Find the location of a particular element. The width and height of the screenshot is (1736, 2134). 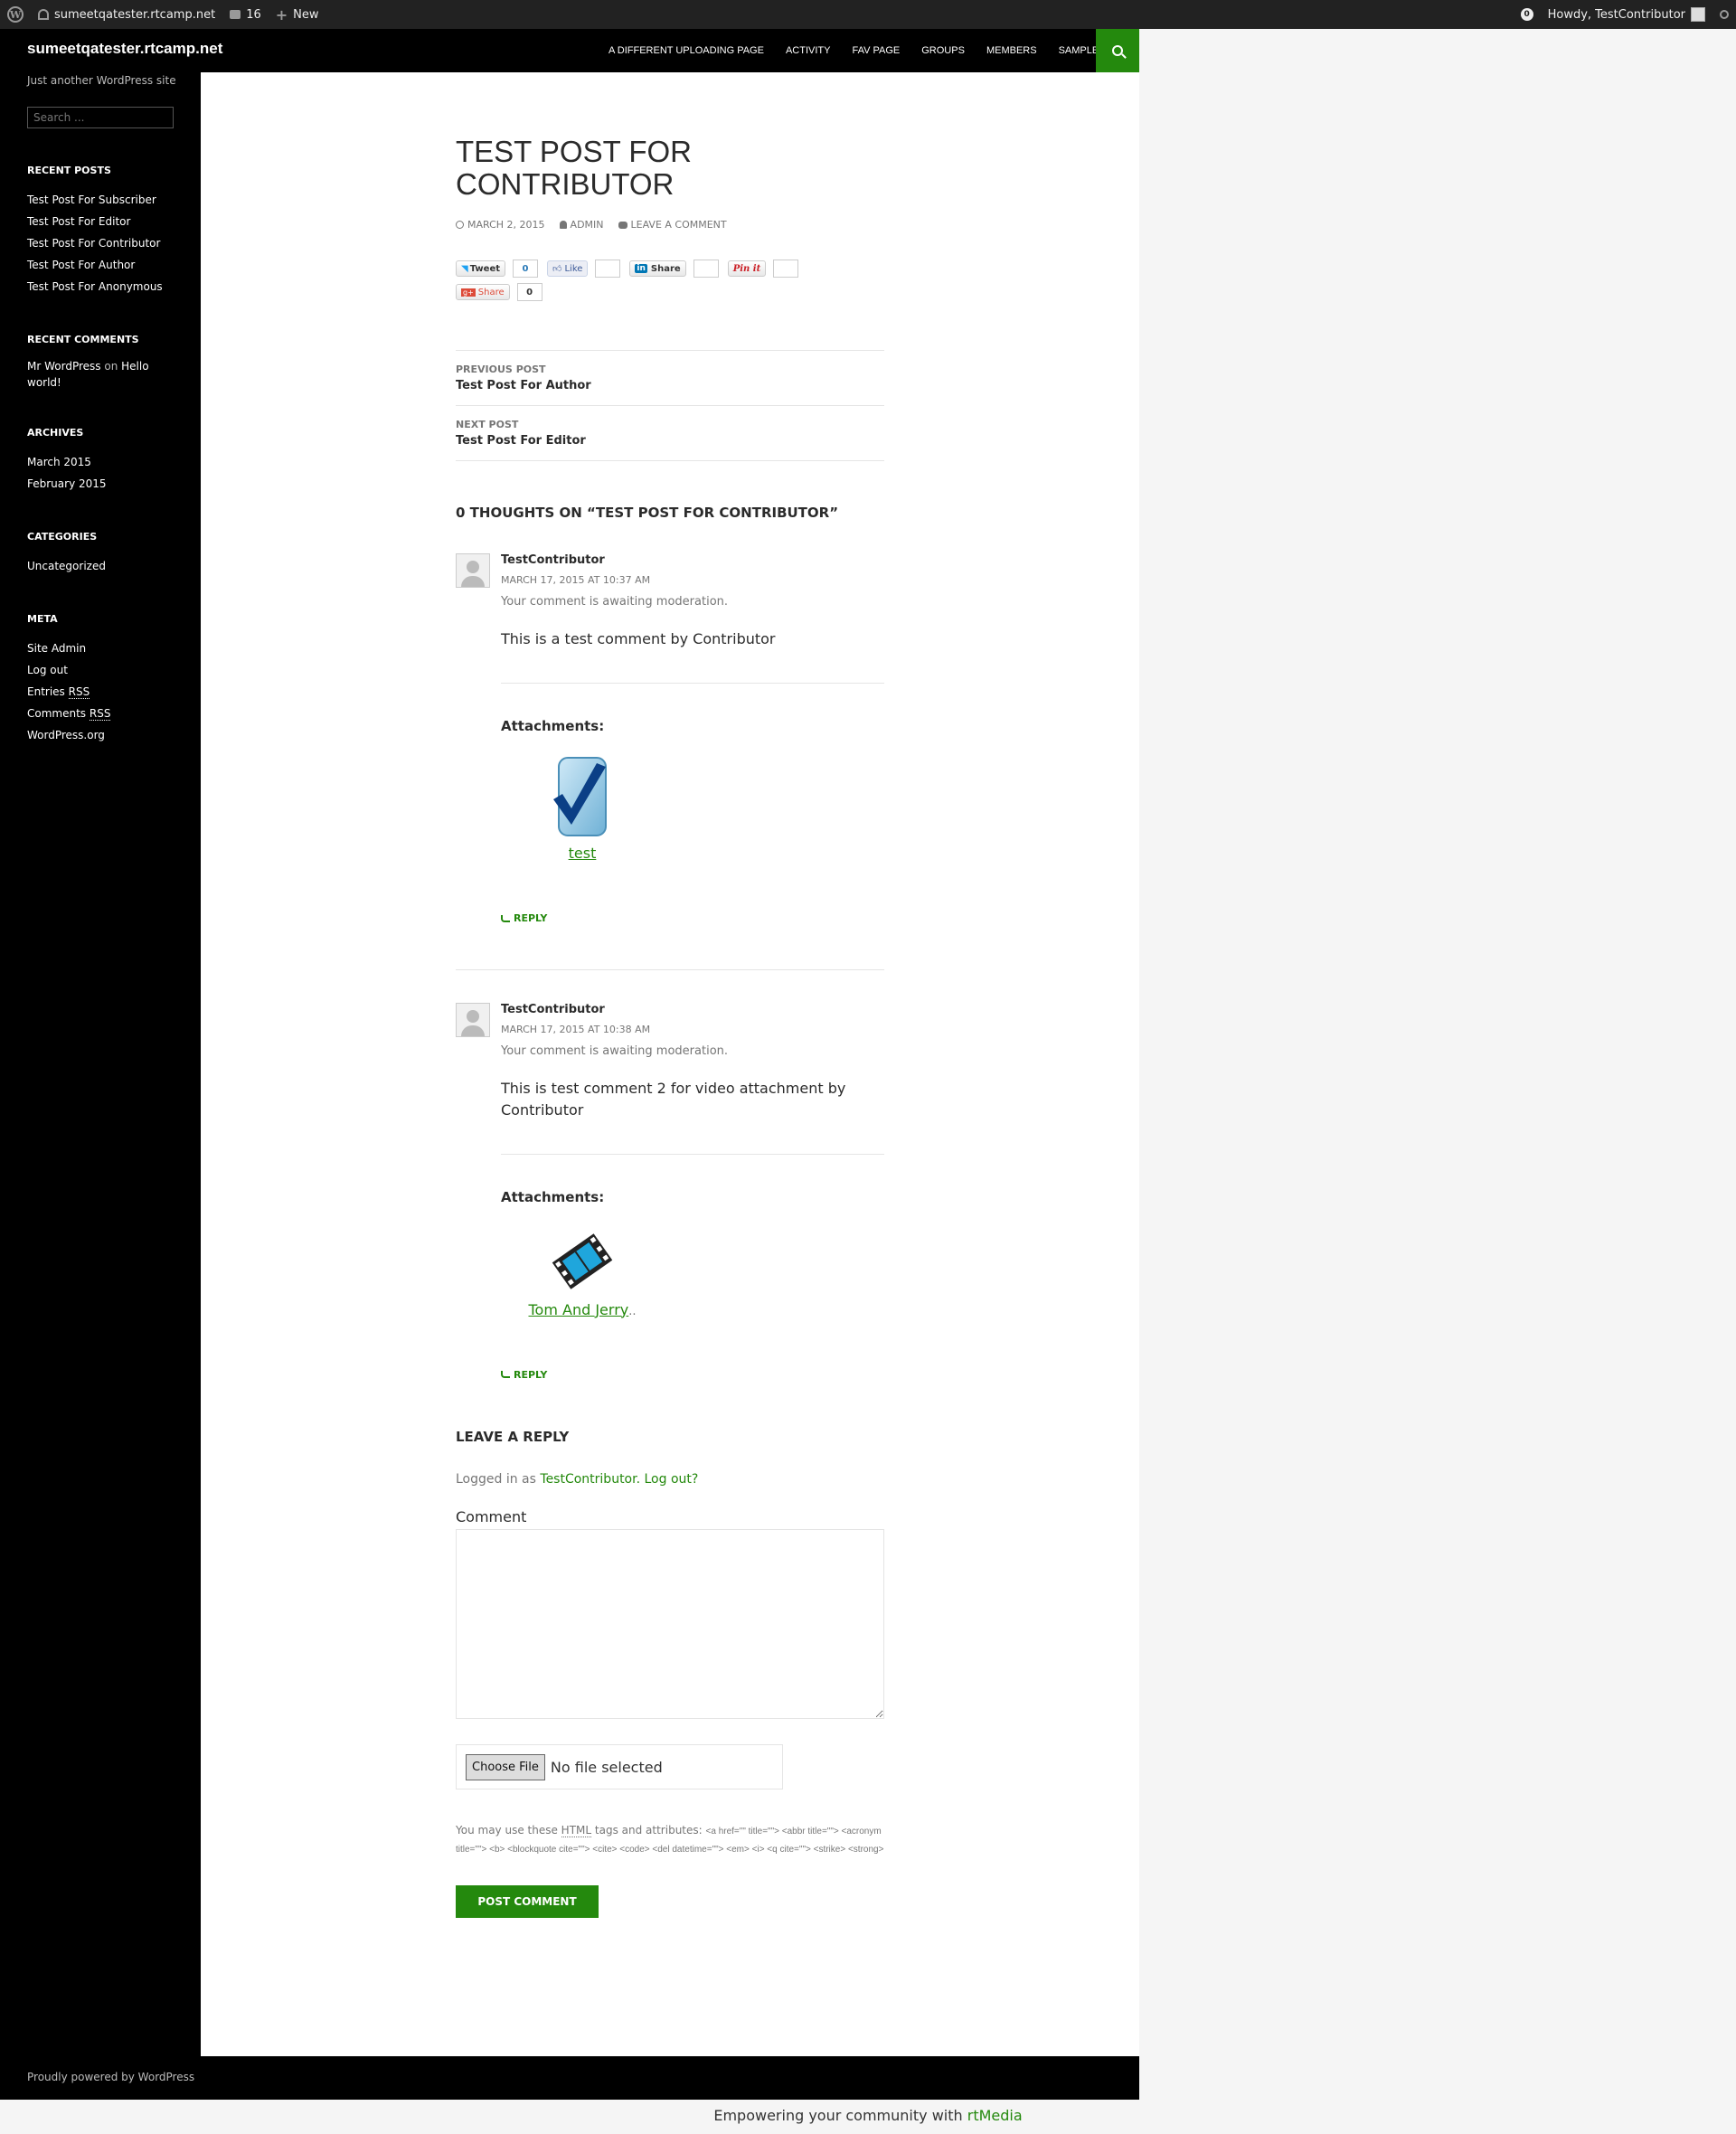

previous-post-link: PREVIOUS POST Test Post For Author is located at coordinates (670, 378).